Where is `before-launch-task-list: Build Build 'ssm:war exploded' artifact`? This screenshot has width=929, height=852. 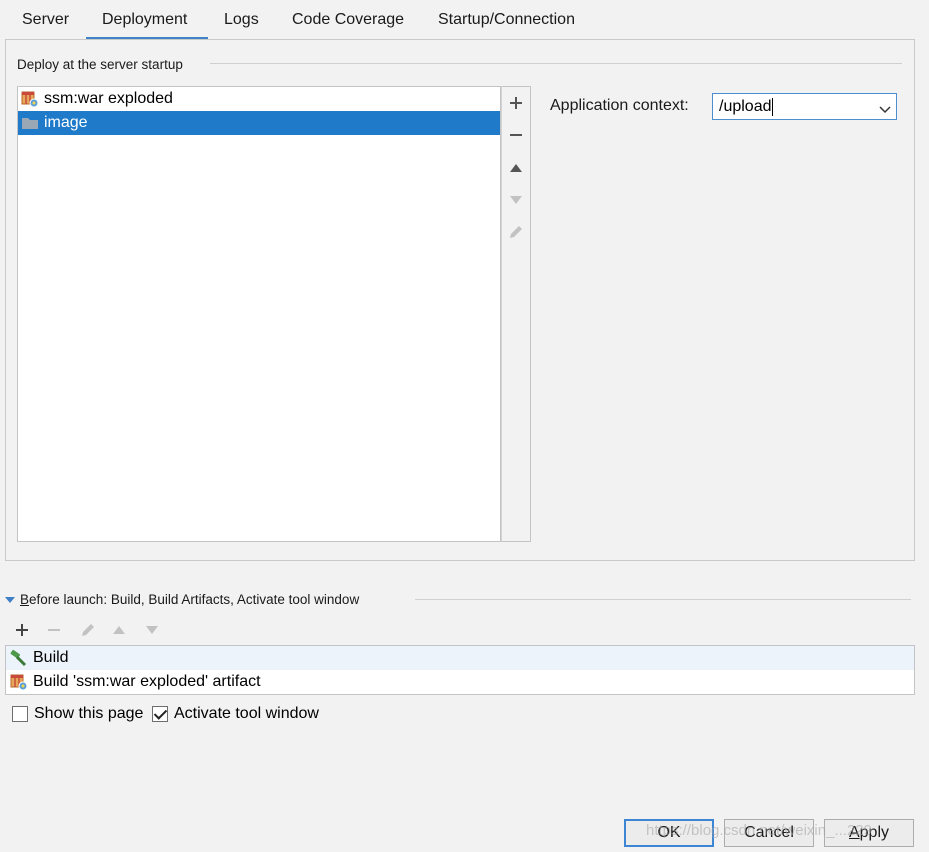 before-launch-task-list: Build Build 'ssm:war exploded' artifact is located at coordinates (460, 670).